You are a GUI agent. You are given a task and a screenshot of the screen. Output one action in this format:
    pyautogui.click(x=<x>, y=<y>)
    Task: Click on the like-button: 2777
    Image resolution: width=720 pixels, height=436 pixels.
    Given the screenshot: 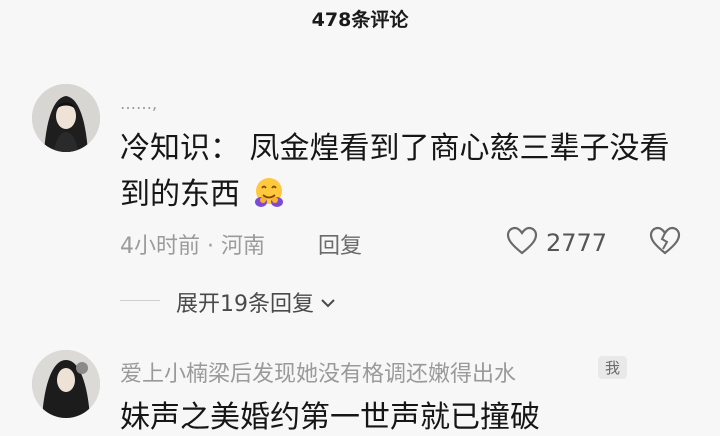 What is the action you would take?
    pyautogui.click(x=556, y=243)
    